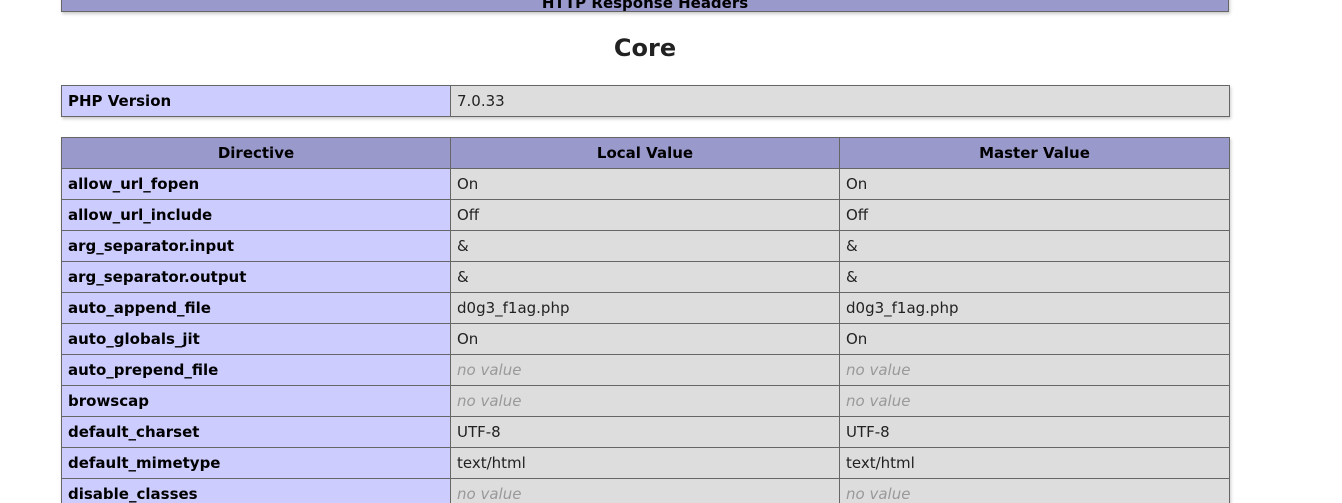 The height and width of the screenshot is (503, 1342). Describe the element at coordinates (840, 101) in the screenshot. I see `version-value: 7.0.33` at that location.